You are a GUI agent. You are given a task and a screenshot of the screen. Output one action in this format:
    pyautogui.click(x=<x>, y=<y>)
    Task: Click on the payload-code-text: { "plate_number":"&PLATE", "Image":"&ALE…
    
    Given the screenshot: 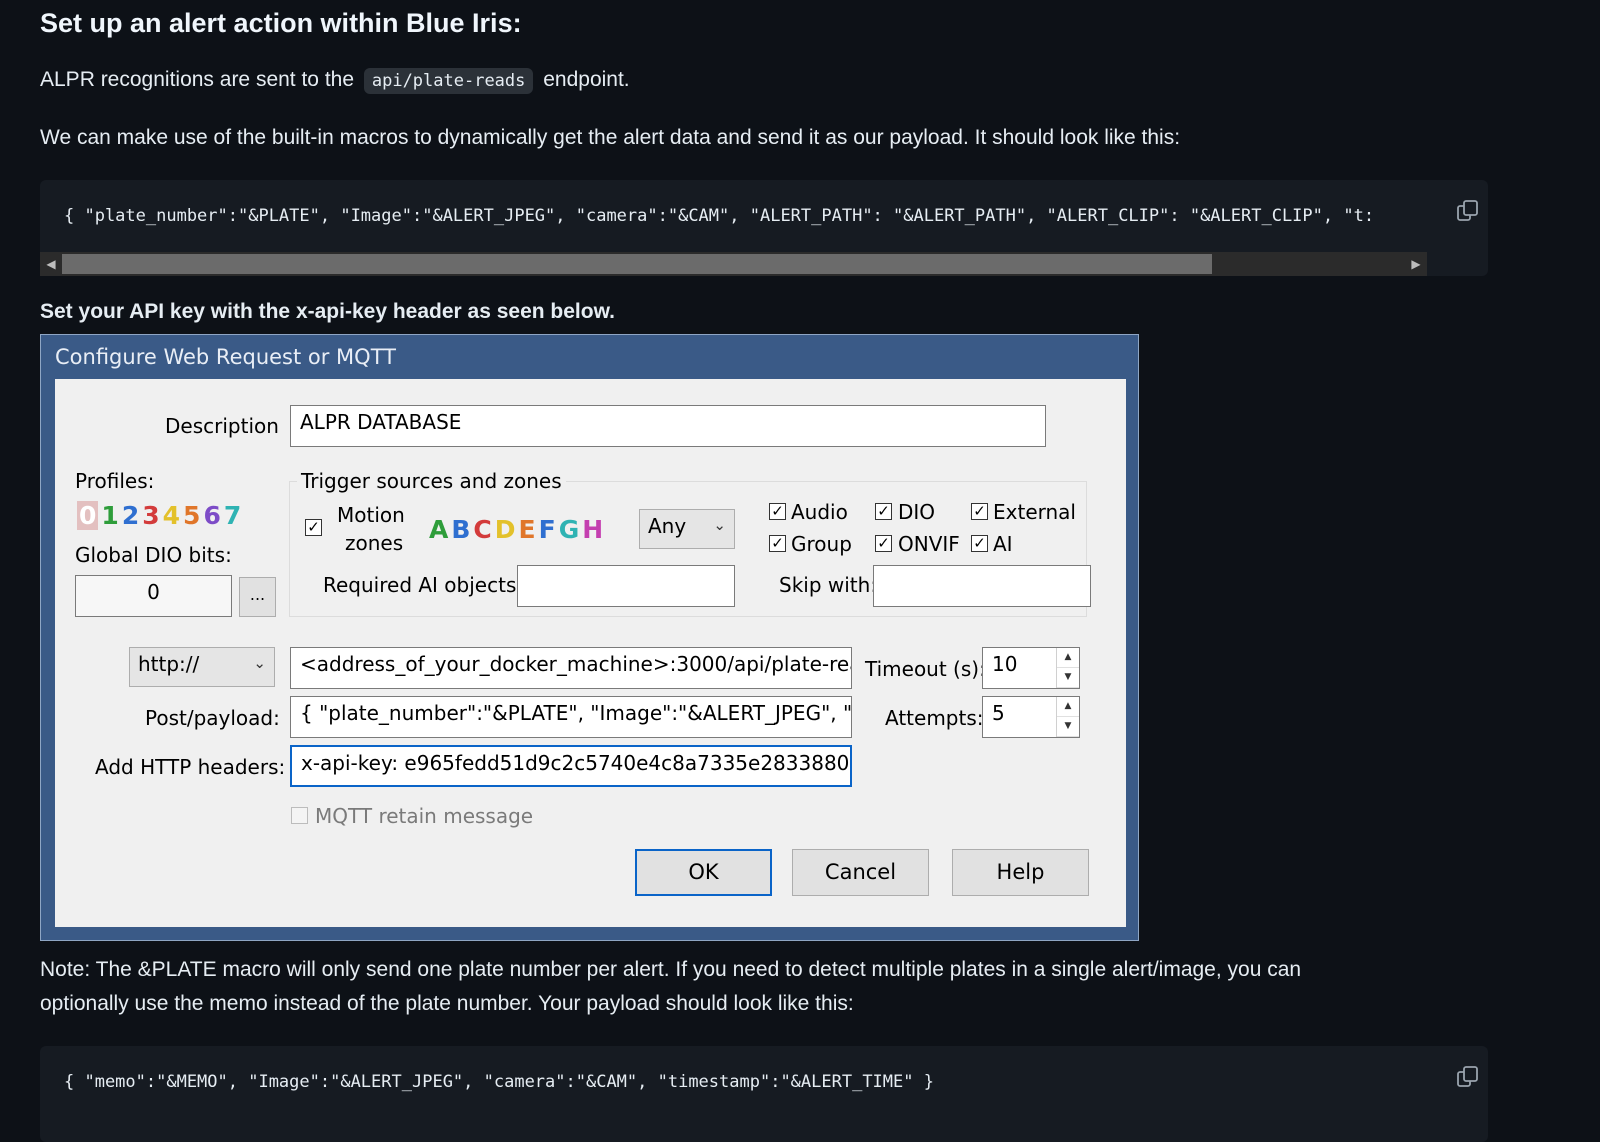 What is the action you would take?
    pyautogui.click(x=742, y=216)
    